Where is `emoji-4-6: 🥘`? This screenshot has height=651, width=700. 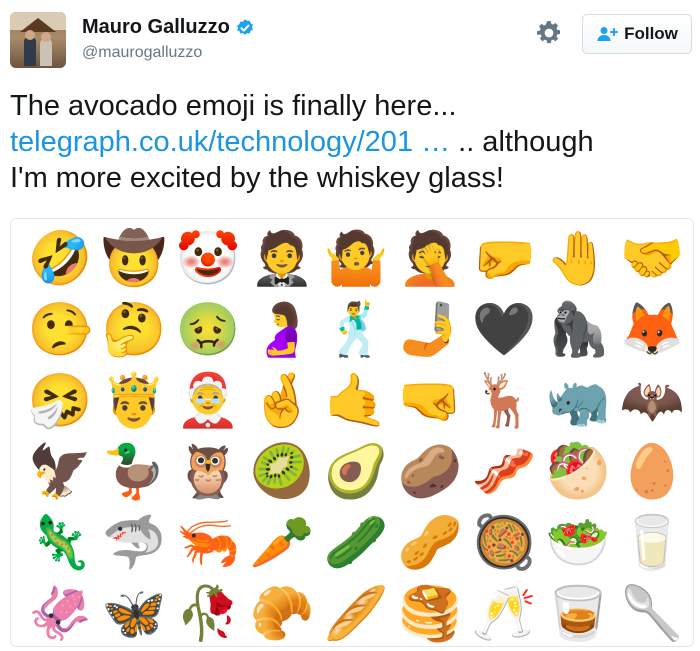
emoji-4-6: 🥘 is located at coordinates (504, 542).